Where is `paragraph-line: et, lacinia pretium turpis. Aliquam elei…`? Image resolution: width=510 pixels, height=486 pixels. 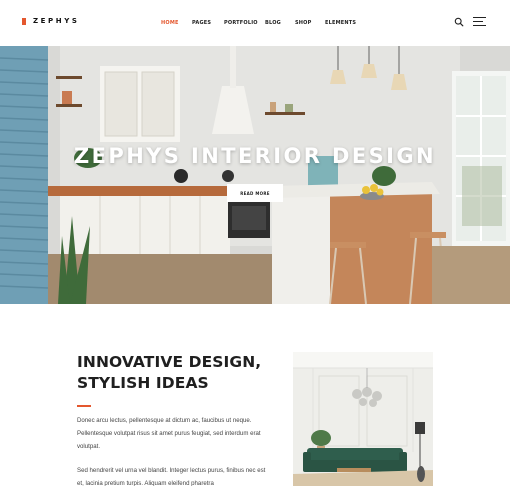
paragraph-line: et, lacinia pretium turpis. Aliquam elei… is located at coordinates (145, 482).